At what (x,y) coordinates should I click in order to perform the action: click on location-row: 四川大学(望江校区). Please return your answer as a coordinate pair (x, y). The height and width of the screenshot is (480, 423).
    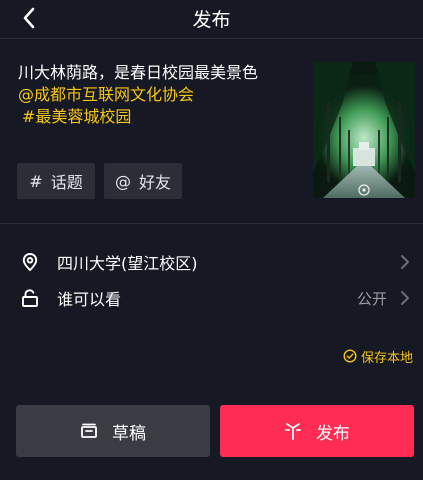
    Looking at the image, I should click on (211, 262).